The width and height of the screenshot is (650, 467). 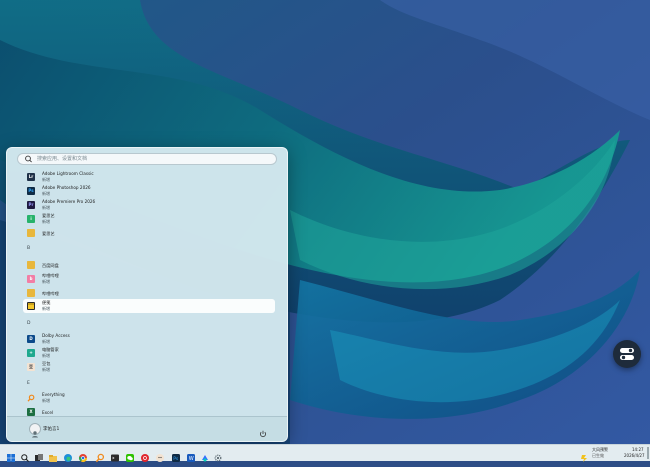 I want to click on app-item-lightroom: Lr Adobe Lightroom Classic 新增, so click(x=149, y=177).